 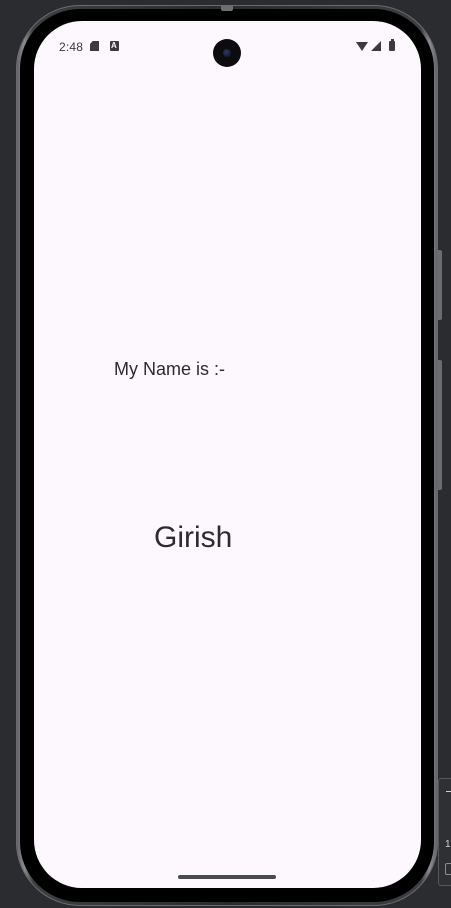 What do you see at coordinates (227, 8) in the screenshot?
I see `phone-top-edge` at bounding box center [227, 8].